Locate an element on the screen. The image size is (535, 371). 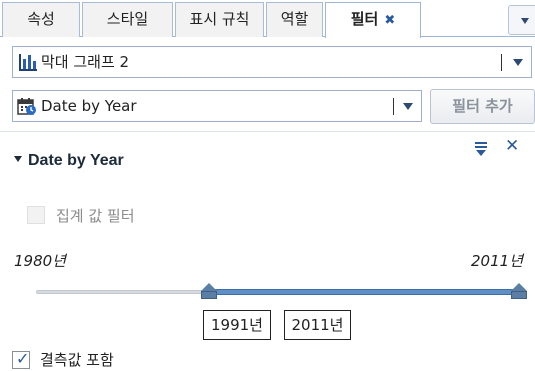
aggregate-filter-checkbox is located at coordinates (36, 215).